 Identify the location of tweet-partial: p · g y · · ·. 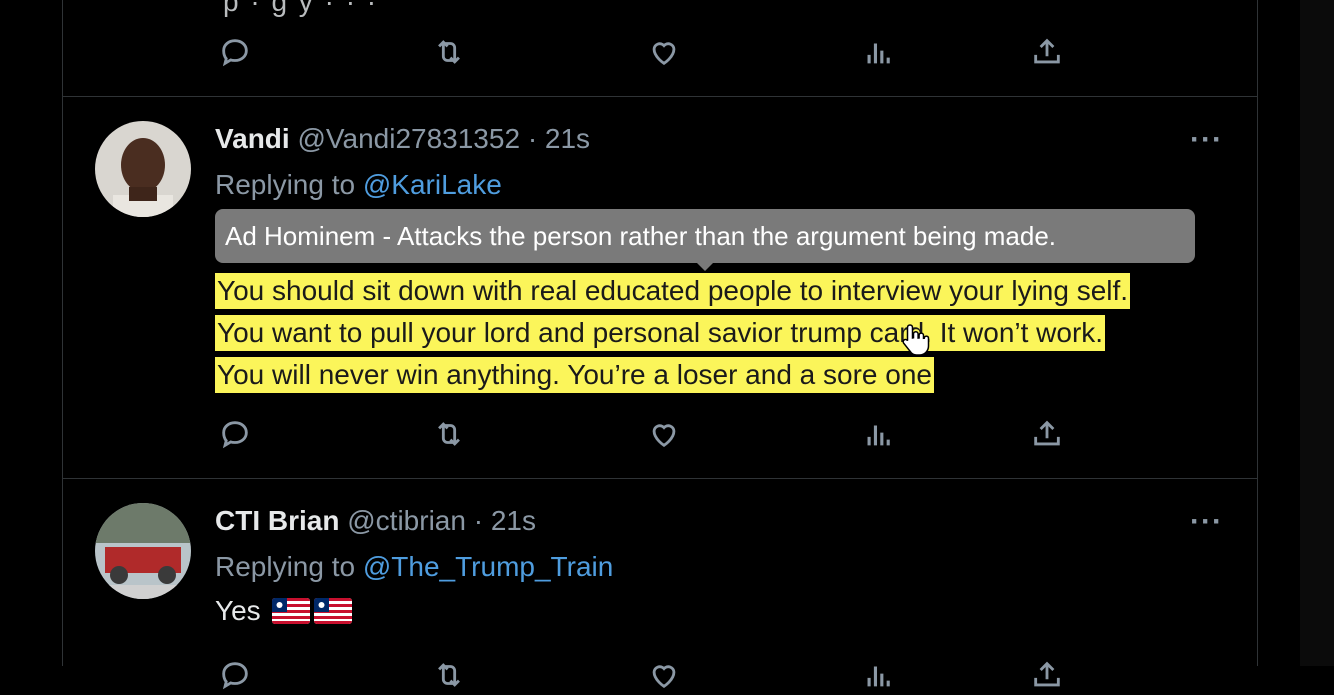
(660, 48).